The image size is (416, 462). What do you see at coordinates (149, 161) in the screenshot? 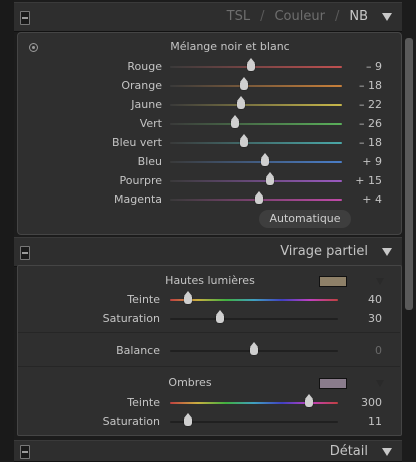
I see `bw-slider-label: Bleu` at bounding box center [149, 161].